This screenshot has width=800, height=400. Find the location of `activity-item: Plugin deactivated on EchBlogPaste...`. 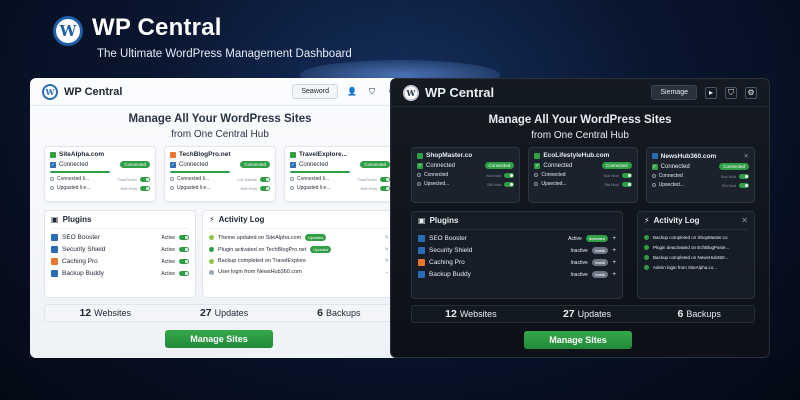

activity-item: Plugin deactivated on EchBlogPaste... is located at coordinates (696, 247).